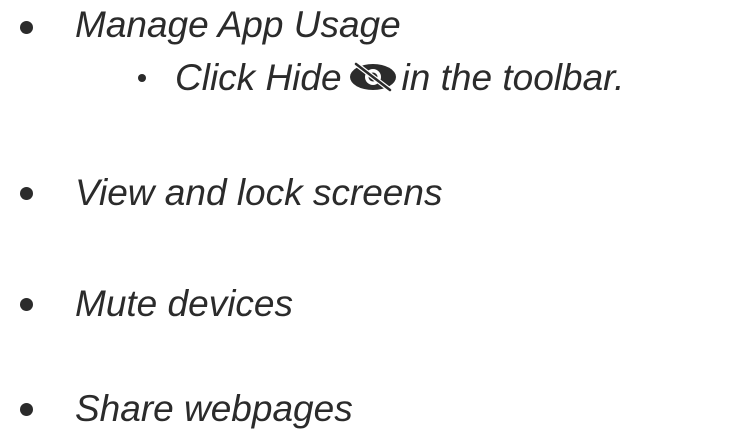  Describe the element at coordinates (184, 303) in the screenshot. I see `list-item-label: Mute devices` at that location.